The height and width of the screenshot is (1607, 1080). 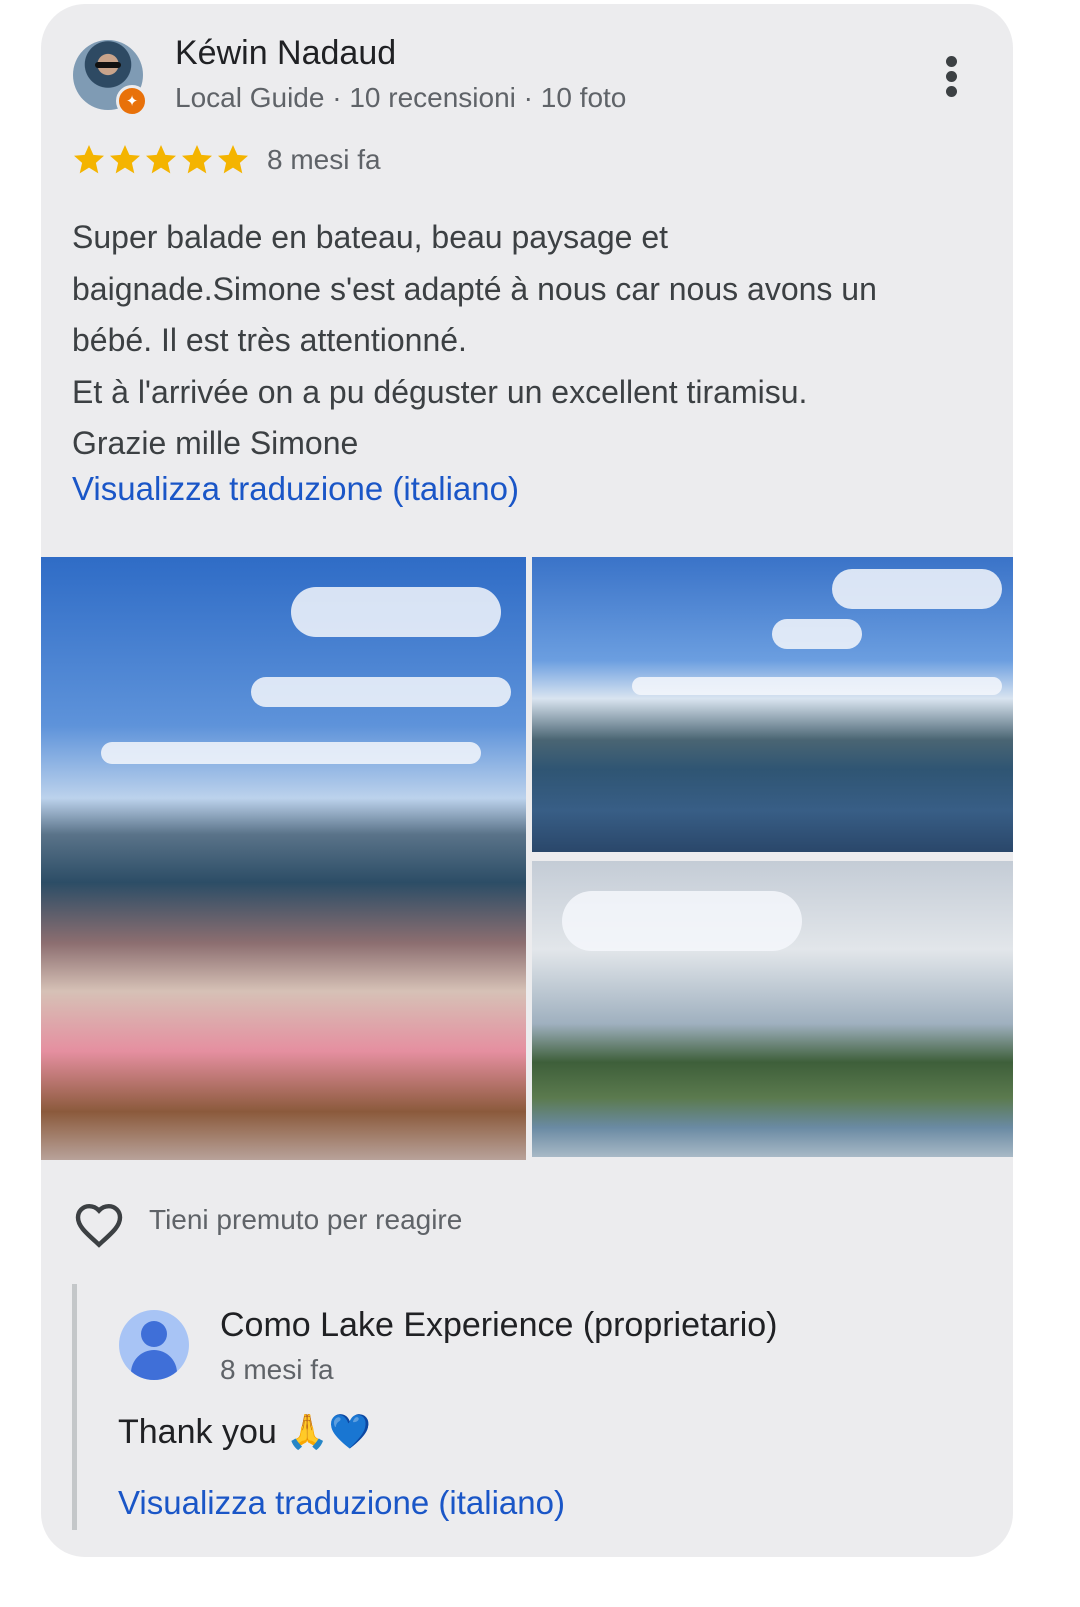 I want to click on heart-outline-icon, so click(x=99, y=1223).